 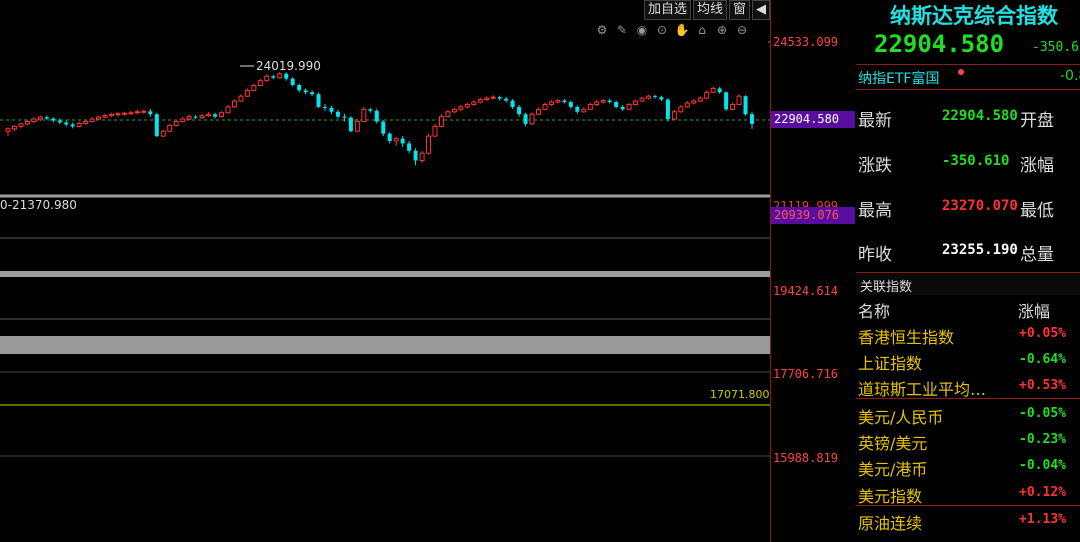 What do you see at coordinates (1037, 121) in the screenshot?
I see `quote-label-2: 开盘` at bounding box center [1037, 121].